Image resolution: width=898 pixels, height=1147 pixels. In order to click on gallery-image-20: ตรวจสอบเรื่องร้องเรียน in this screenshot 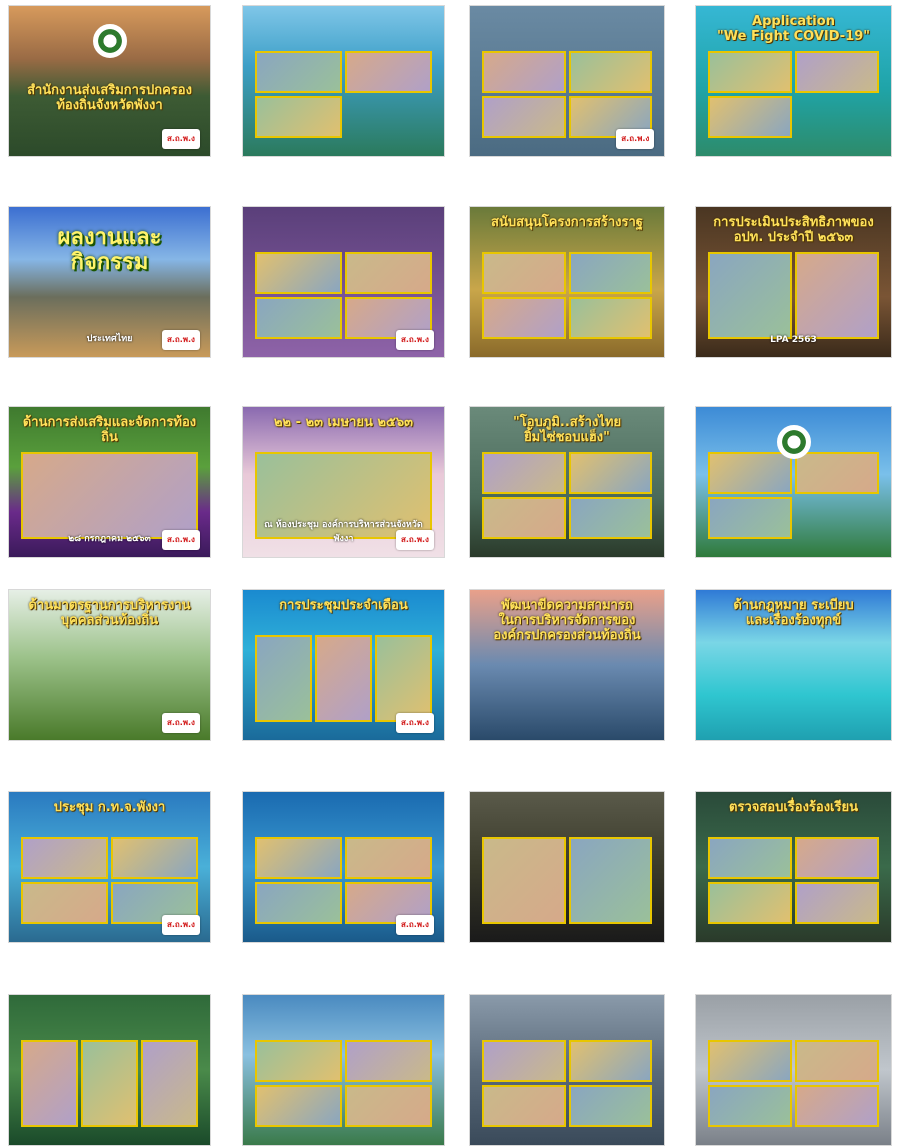, I will do `click(793, 867)`.